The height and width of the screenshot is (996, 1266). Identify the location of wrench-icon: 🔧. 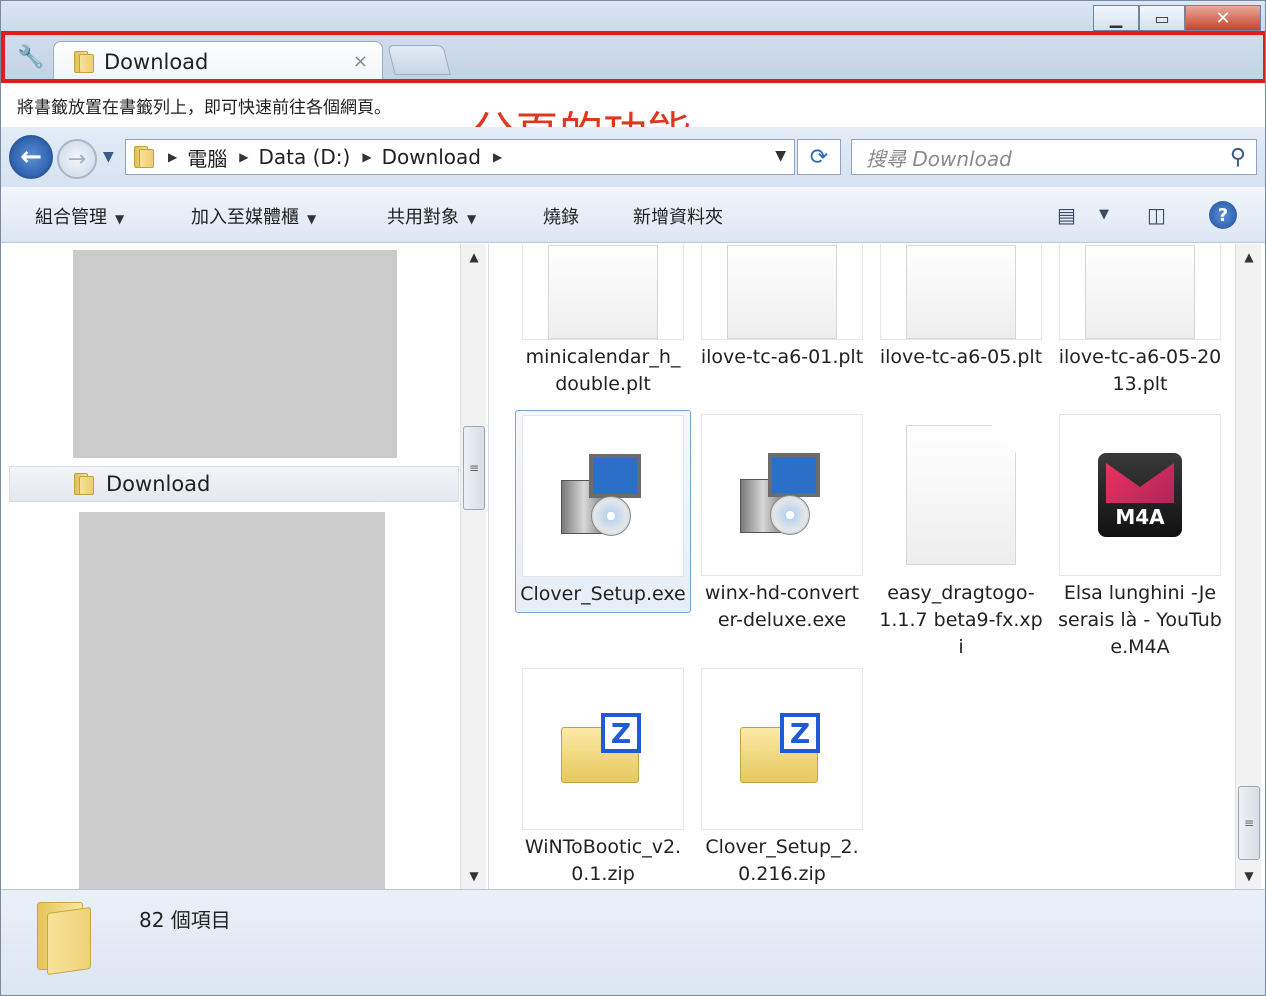
(31, 57).